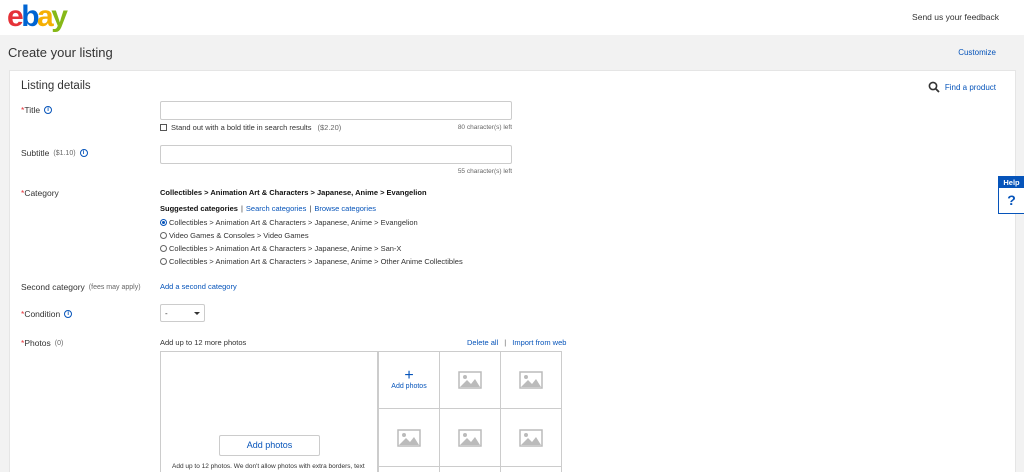 This screenshot has height=472, width=1024. What do you see at coordinates (59, 16) in the screenshot?
I see `logo-letter-y: y` at bounding box center [59, 16].